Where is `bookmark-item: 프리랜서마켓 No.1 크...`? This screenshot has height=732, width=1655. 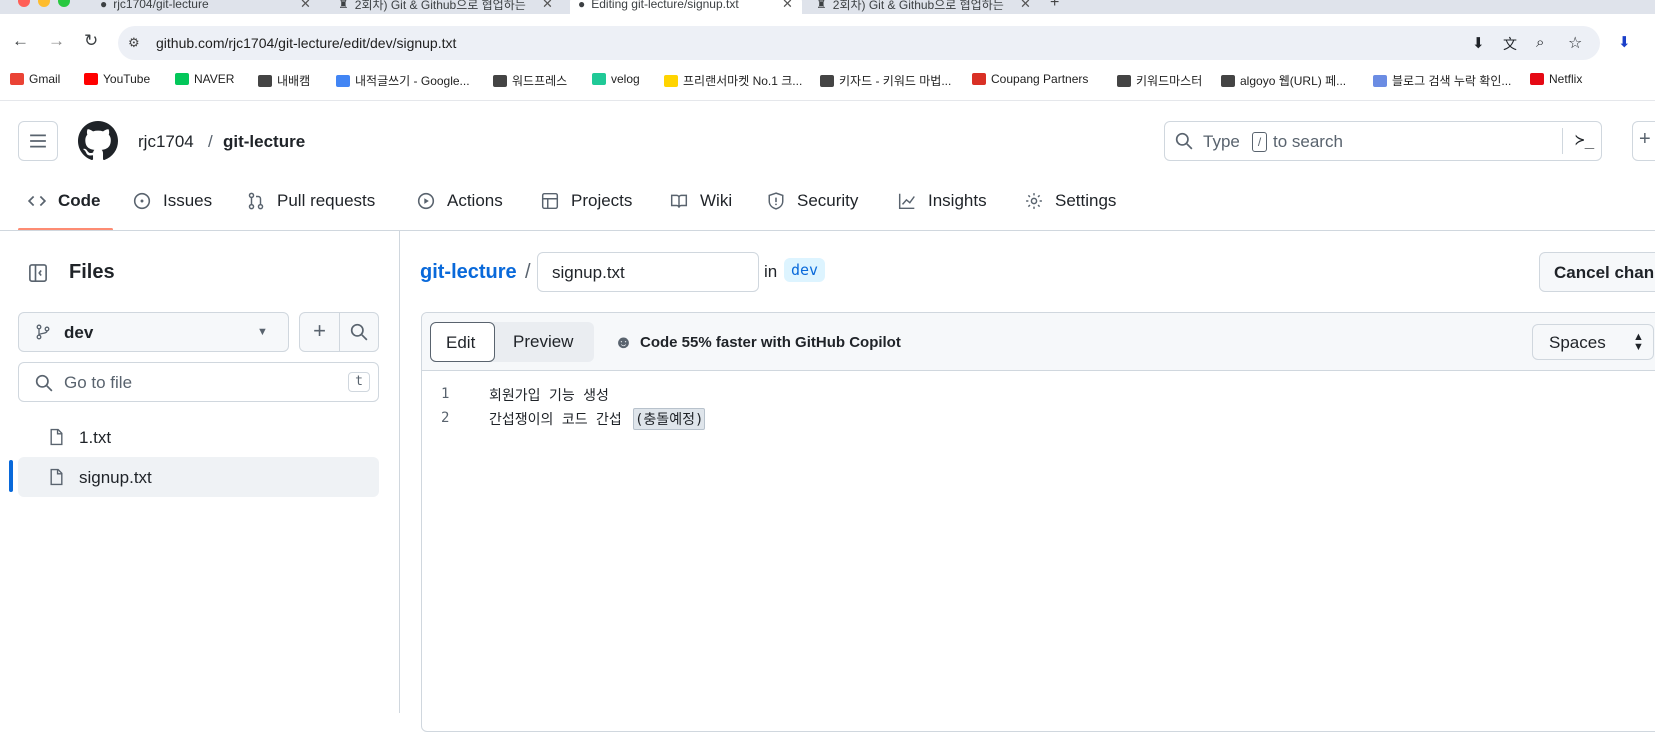
bookmark-item: 프리랜서마켓 No.1 크... is located at coordinates (733, 80).